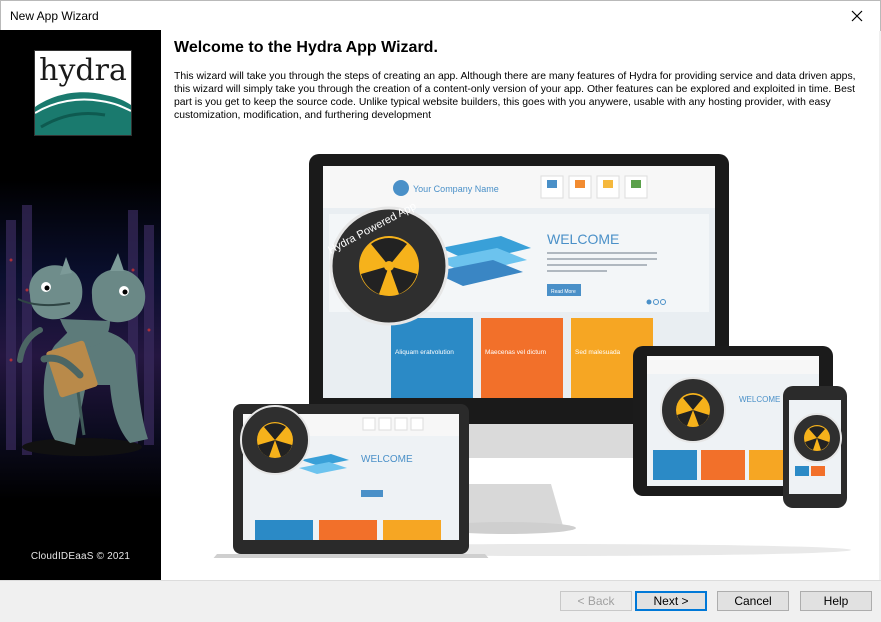  I want to click on back-button: < Back, so click(596, 601).